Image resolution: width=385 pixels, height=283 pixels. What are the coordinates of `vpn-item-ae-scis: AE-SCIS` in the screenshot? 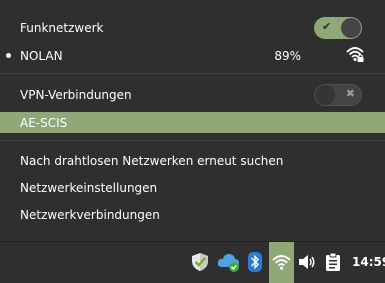 It's located at (192, 122).